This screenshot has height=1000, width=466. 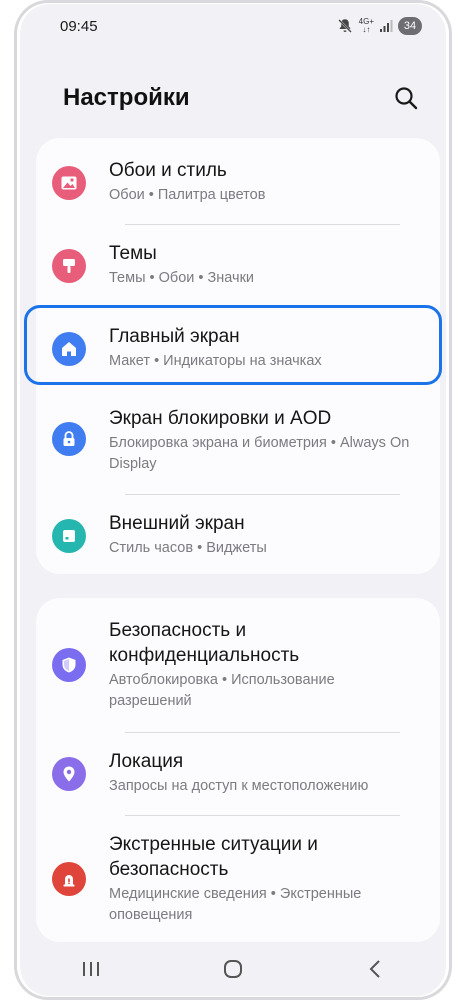 I want to click on navigation-bar, so click(x=233, y=969).